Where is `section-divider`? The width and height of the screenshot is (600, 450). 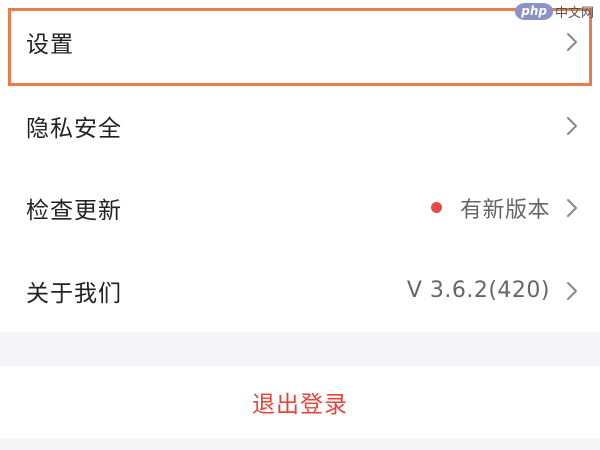
section-divider is located at coordinates (300, 349).